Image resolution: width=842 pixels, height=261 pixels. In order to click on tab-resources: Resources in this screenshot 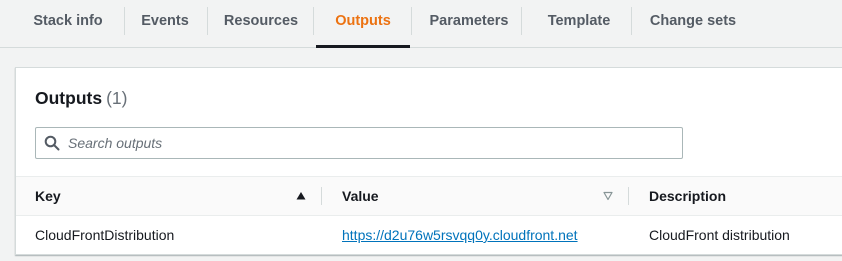, I will do `click(261, 24)`.